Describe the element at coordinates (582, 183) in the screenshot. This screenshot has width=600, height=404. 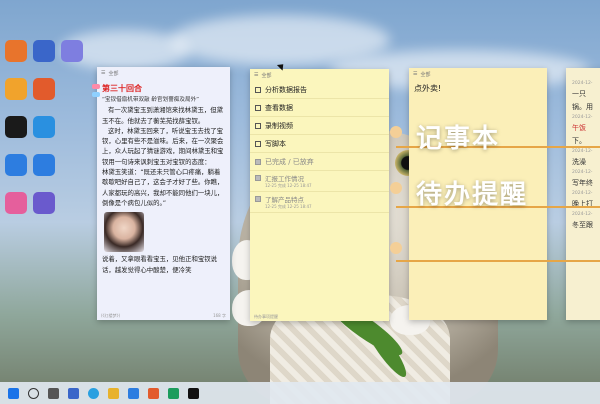
I see `diary-line: 写年终` at that location.